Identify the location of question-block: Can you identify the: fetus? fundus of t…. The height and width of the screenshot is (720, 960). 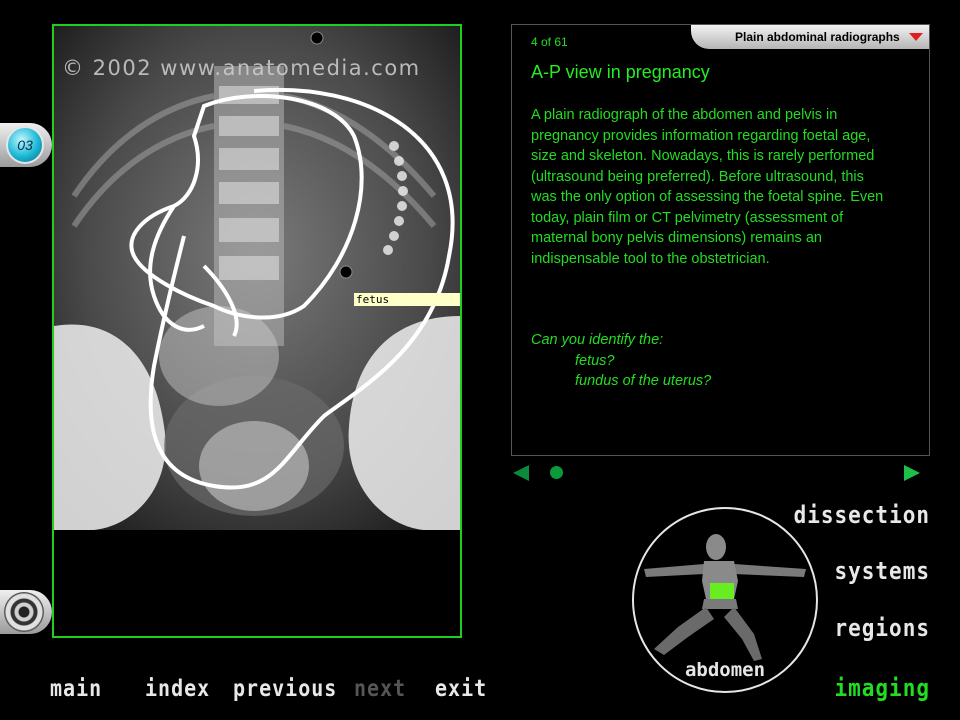
(621, 361).